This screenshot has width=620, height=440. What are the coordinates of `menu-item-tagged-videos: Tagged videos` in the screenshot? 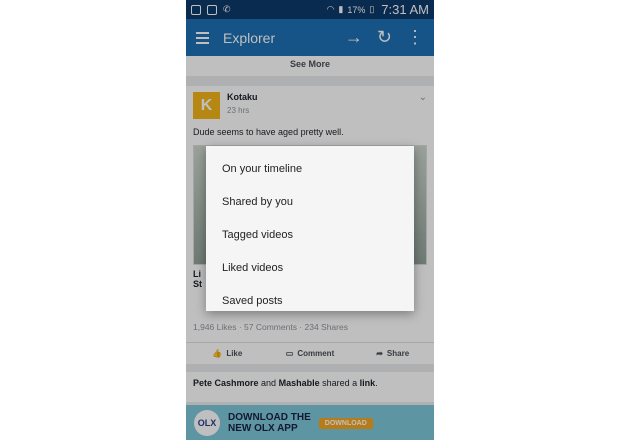 It's located at (310, 234).